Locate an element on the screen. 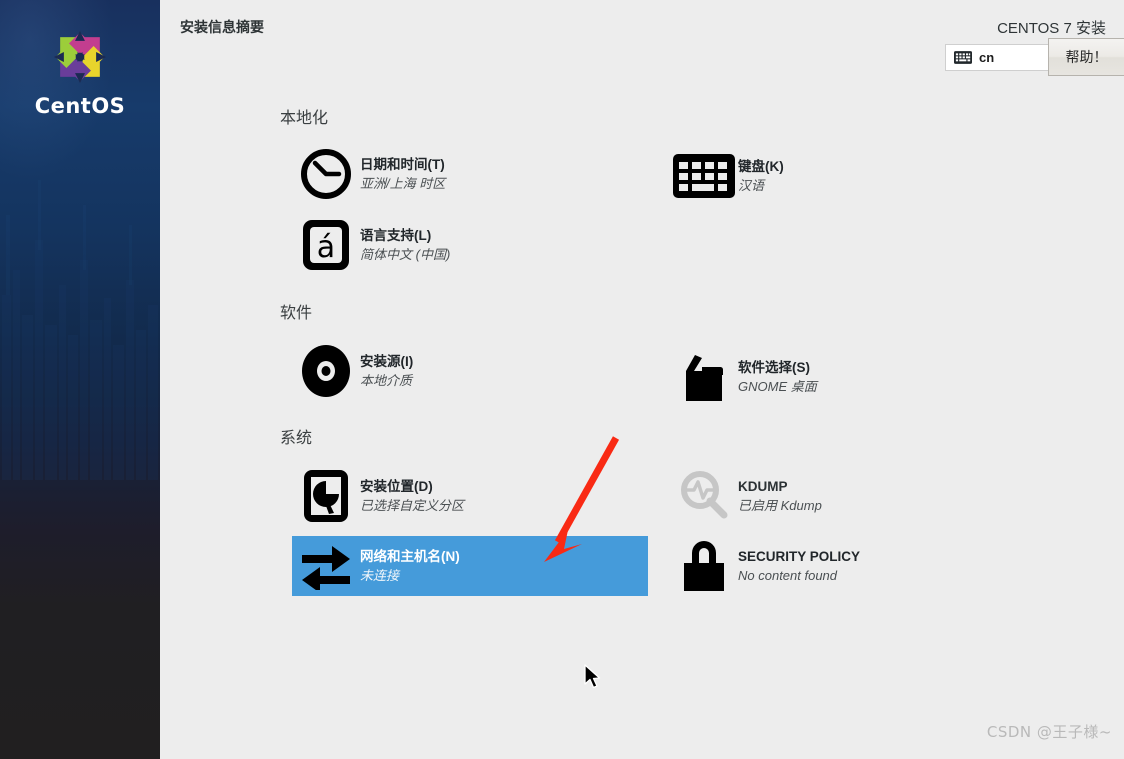  centos-logo-icon is located at coordinates (80, 57).